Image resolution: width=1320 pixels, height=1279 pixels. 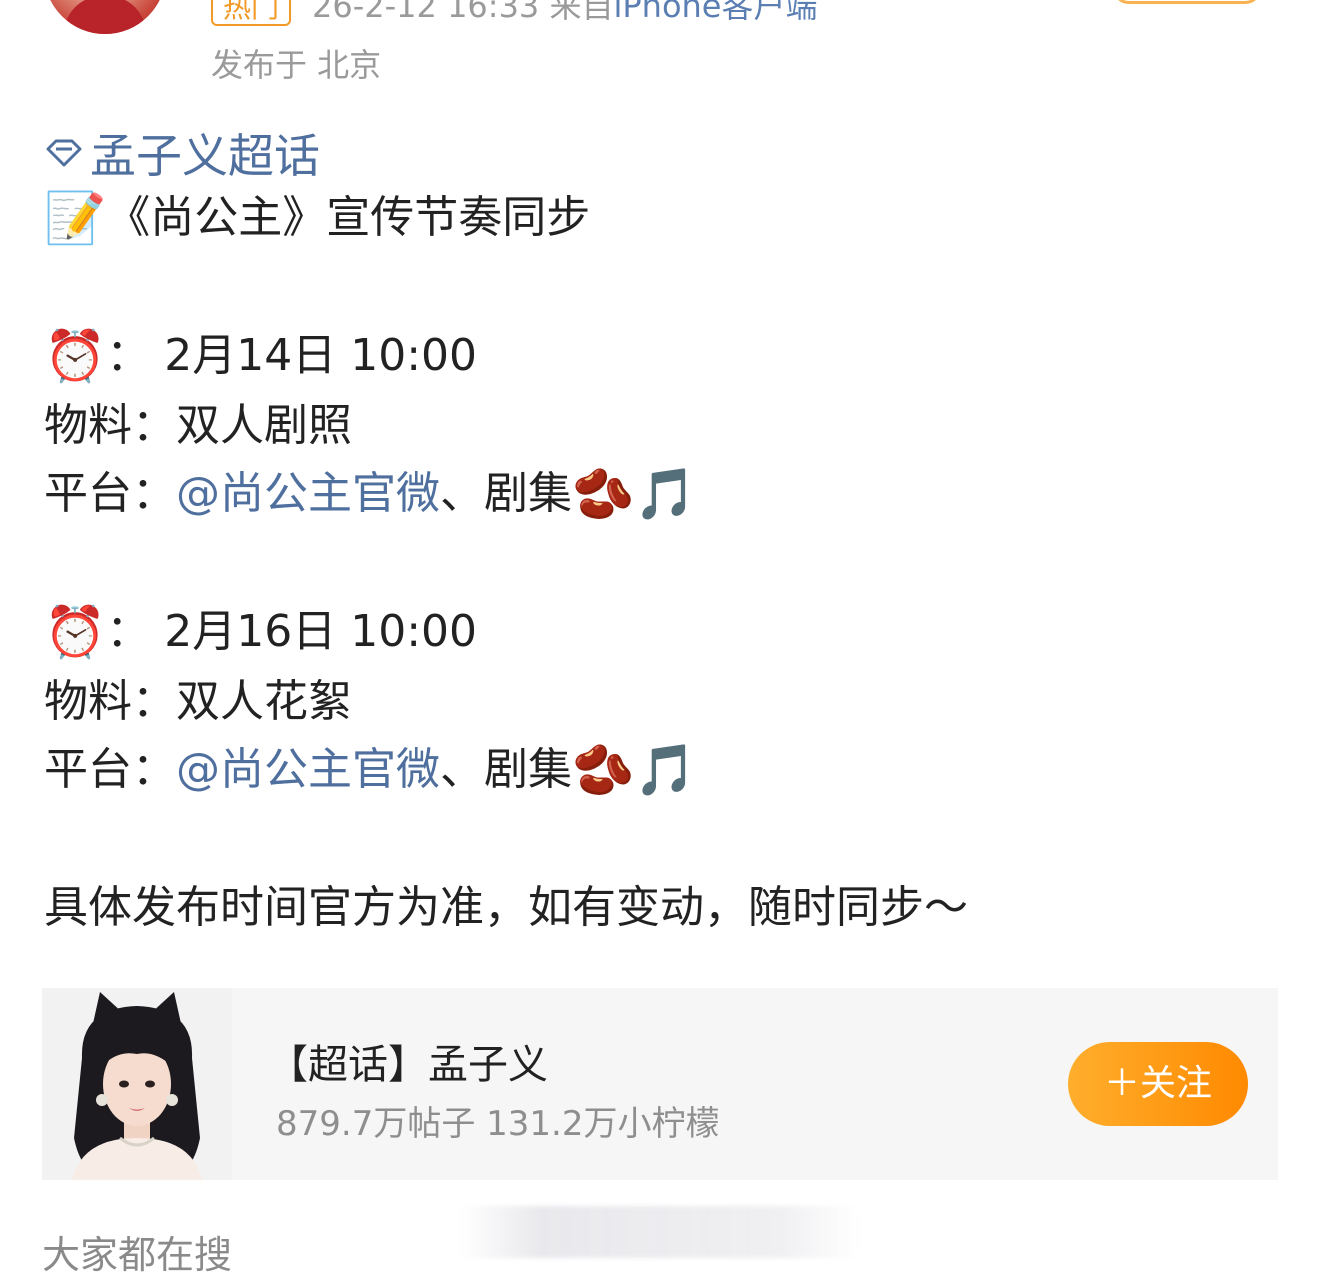 What do you see at coordinates (506, 907) in the screenshot?
I see `post-note: 具体发布时间官方为准，如有变动，随时同步～` at bounding box center [506, 907].